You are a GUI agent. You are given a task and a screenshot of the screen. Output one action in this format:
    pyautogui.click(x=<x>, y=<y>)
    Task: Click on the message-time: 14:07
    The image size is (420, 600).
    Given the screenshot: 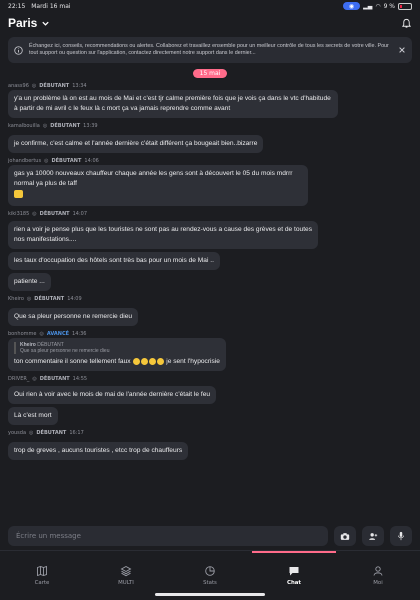 What is the action you would take?
    pyautogui.click(x=80, y=213)
    